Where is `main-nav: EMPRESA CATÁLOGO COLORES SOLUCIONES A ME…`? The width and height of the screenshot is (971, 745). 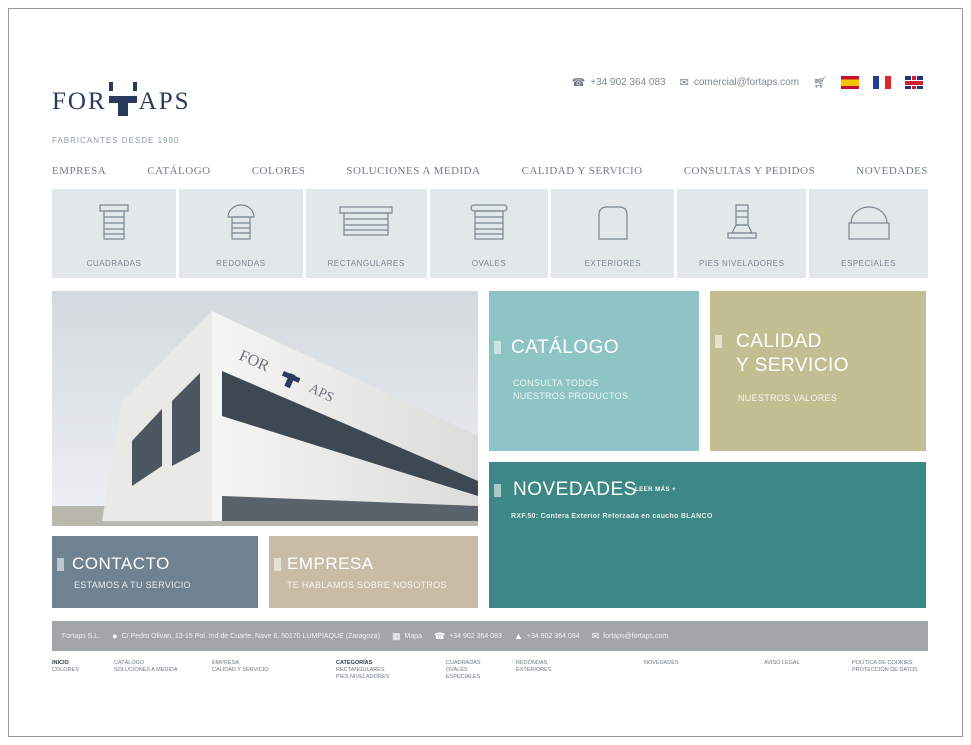 main-nav: EMPRESA CATÁLOGO COLORES SOLUCIONES A ME… is located at coordinates (490, 171).